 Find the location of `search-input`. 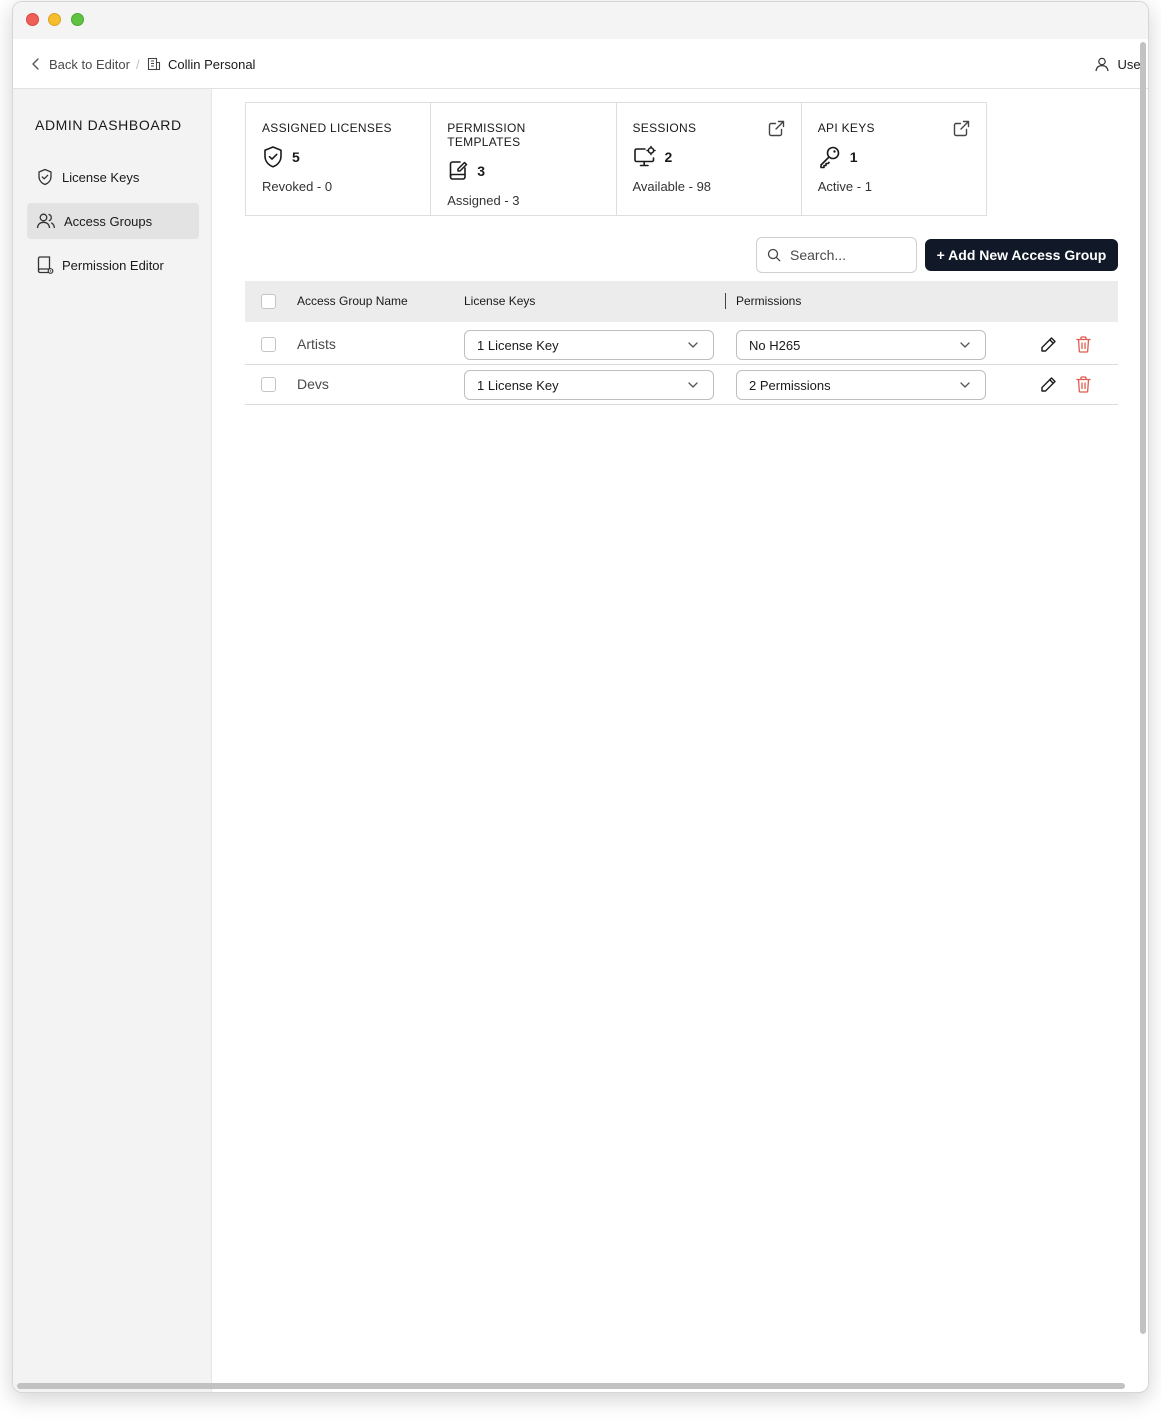

search-input is located at coordinates (845, 255).